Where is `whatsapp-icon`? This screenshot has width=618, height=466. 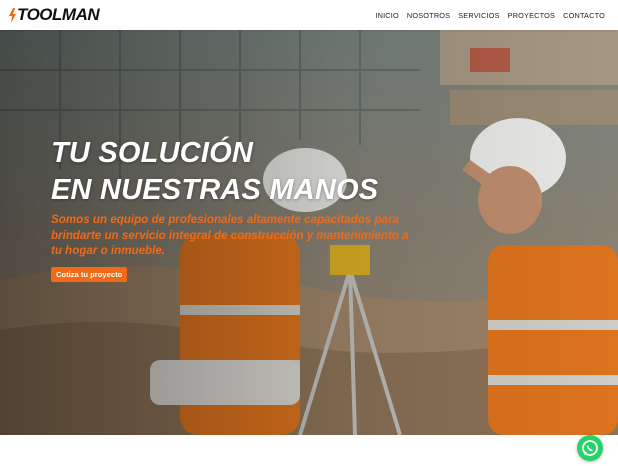 whatsapp-icon is located at coordinates (590, 448).